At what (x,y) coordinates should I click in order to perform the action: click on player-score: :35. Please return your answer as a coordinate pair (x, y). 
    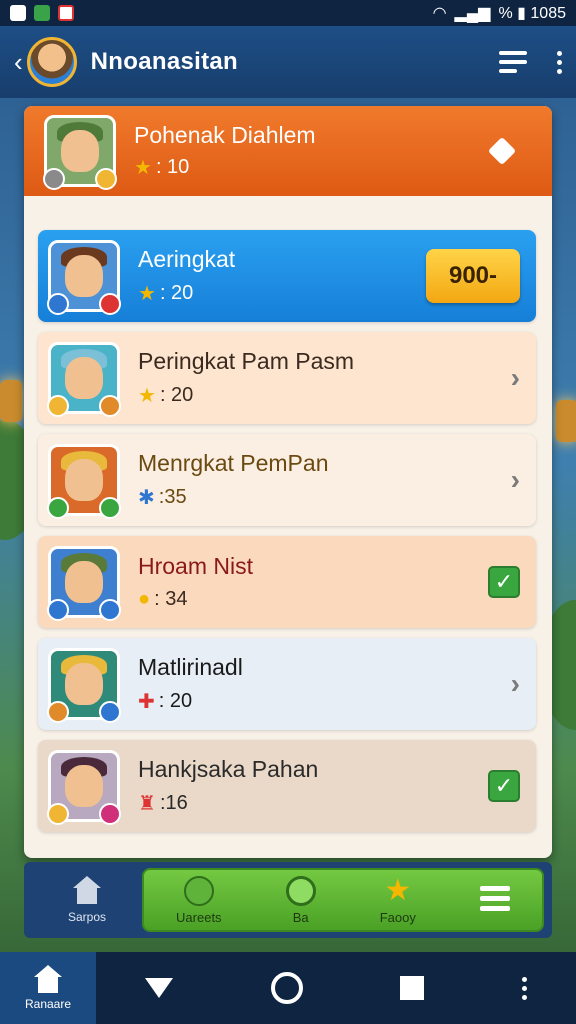
    Looking at the image, I should click on (172, 497).